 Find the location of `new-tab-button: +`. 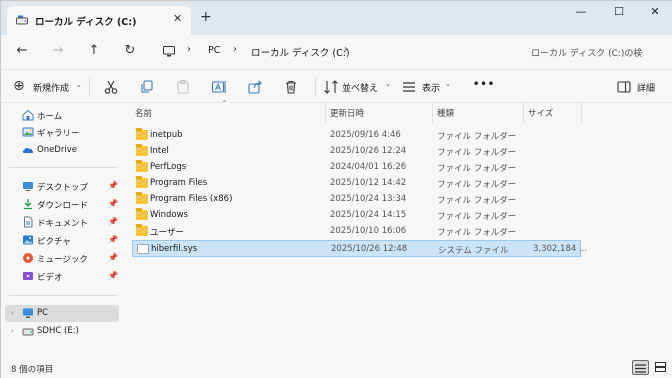

new-tab-button: + is located at coordinates (206, 17).